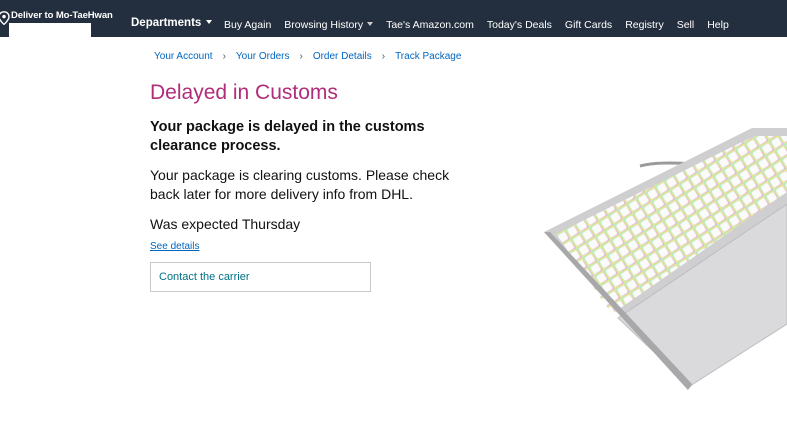 The width and height of the screenshot is (787, 422). I want to click on breadcrumb-your-account: Your Account, so click(183, 56).